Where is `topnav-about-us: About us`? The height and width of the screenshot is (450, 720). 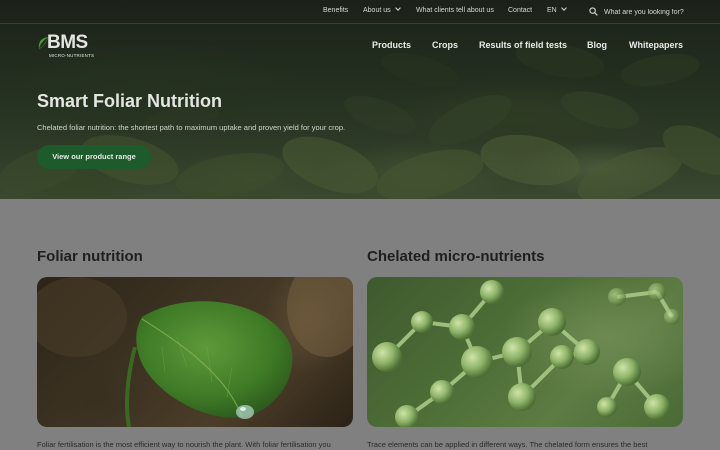
topnav-about-us: About us is located at coordinates (382, 9).